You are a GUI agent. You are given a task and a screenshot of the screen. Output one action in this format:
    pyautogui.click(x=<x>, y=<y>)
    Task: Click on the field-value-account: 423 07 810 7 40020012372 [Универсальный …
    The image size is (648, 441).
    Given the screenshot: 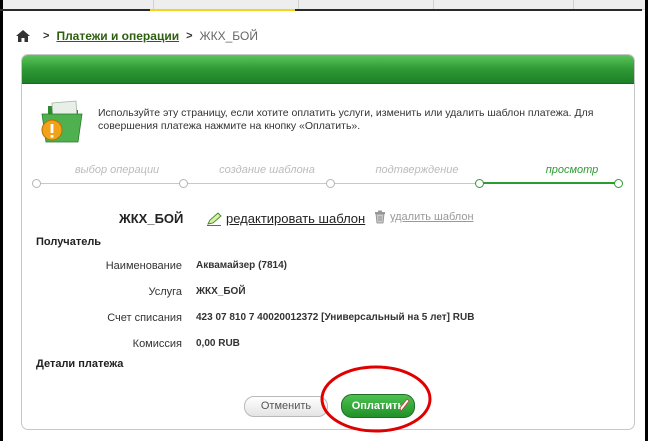 What is the action you would take?
    pyautogui.click(x=335, y=317)
    